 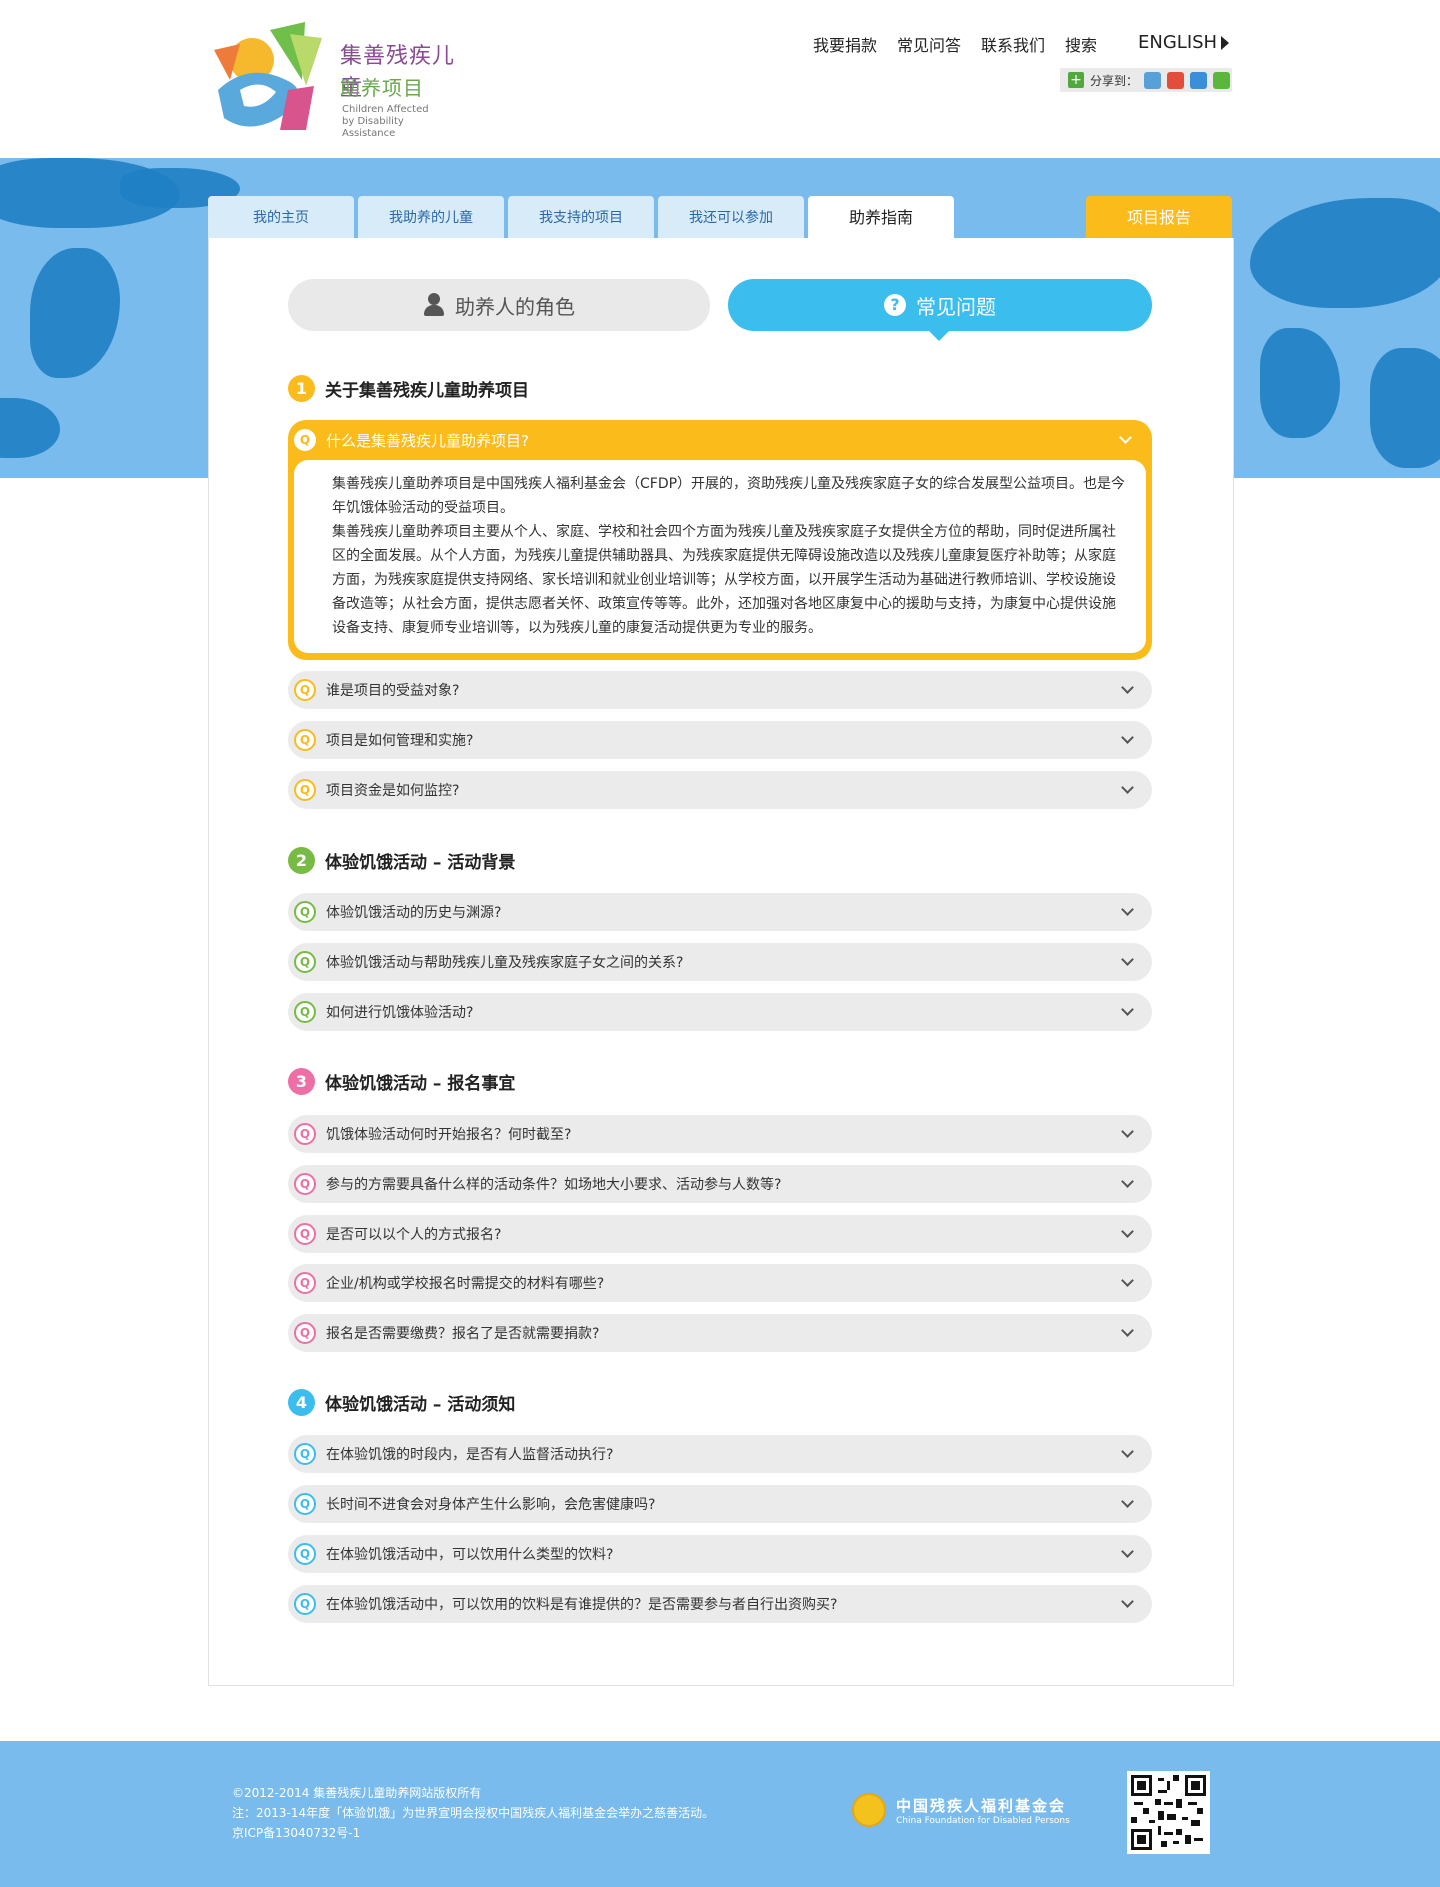 What do you see at coordinates (1222, 80) in the screenshot?
I see `wechat-icon` at bounding box center [1222, 80].